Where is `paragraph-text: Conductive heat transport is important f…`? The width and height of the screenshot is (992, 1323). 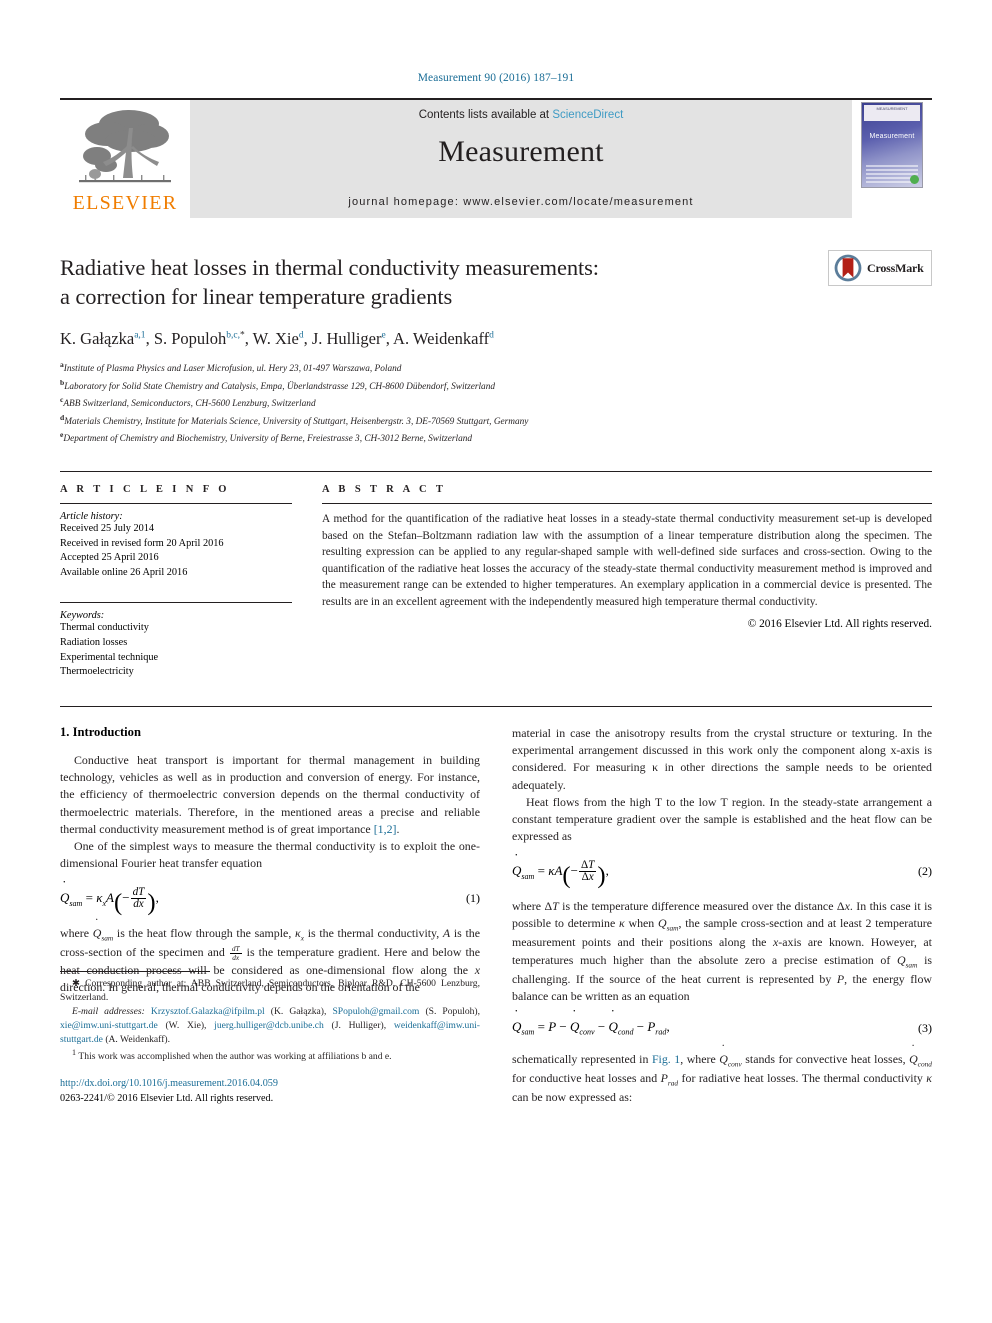 paragraph-text: Conductive heat transport is important f… is located at coordinates (270, 794).